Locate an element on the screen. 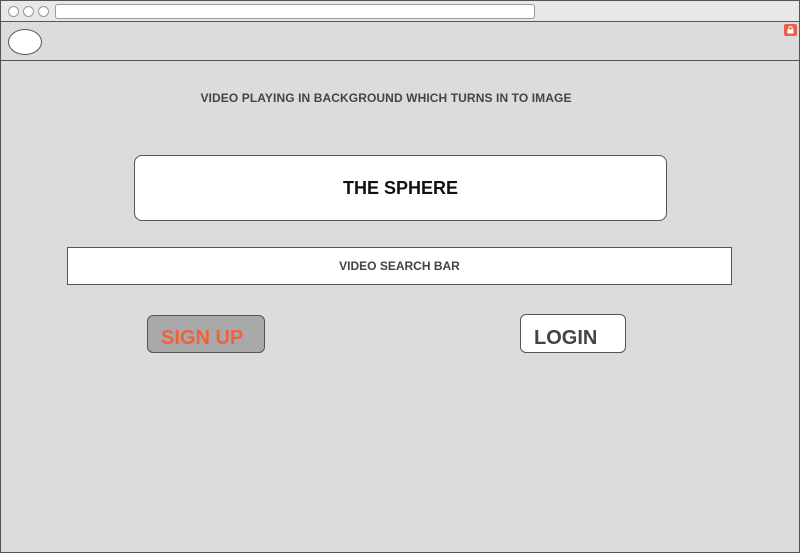 The width and height of the screenshot is (800, 553). login-label: LOGIN is located at coordinates (566, 338).